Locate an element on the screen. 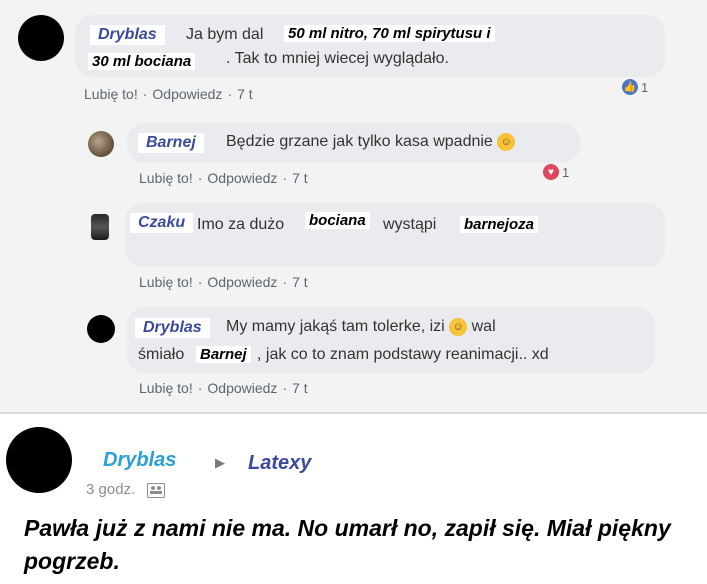 Image resolution: width=707 pixels, height=584 pixels. post-meta: 3 godz. is located at coordinates (126, 489).